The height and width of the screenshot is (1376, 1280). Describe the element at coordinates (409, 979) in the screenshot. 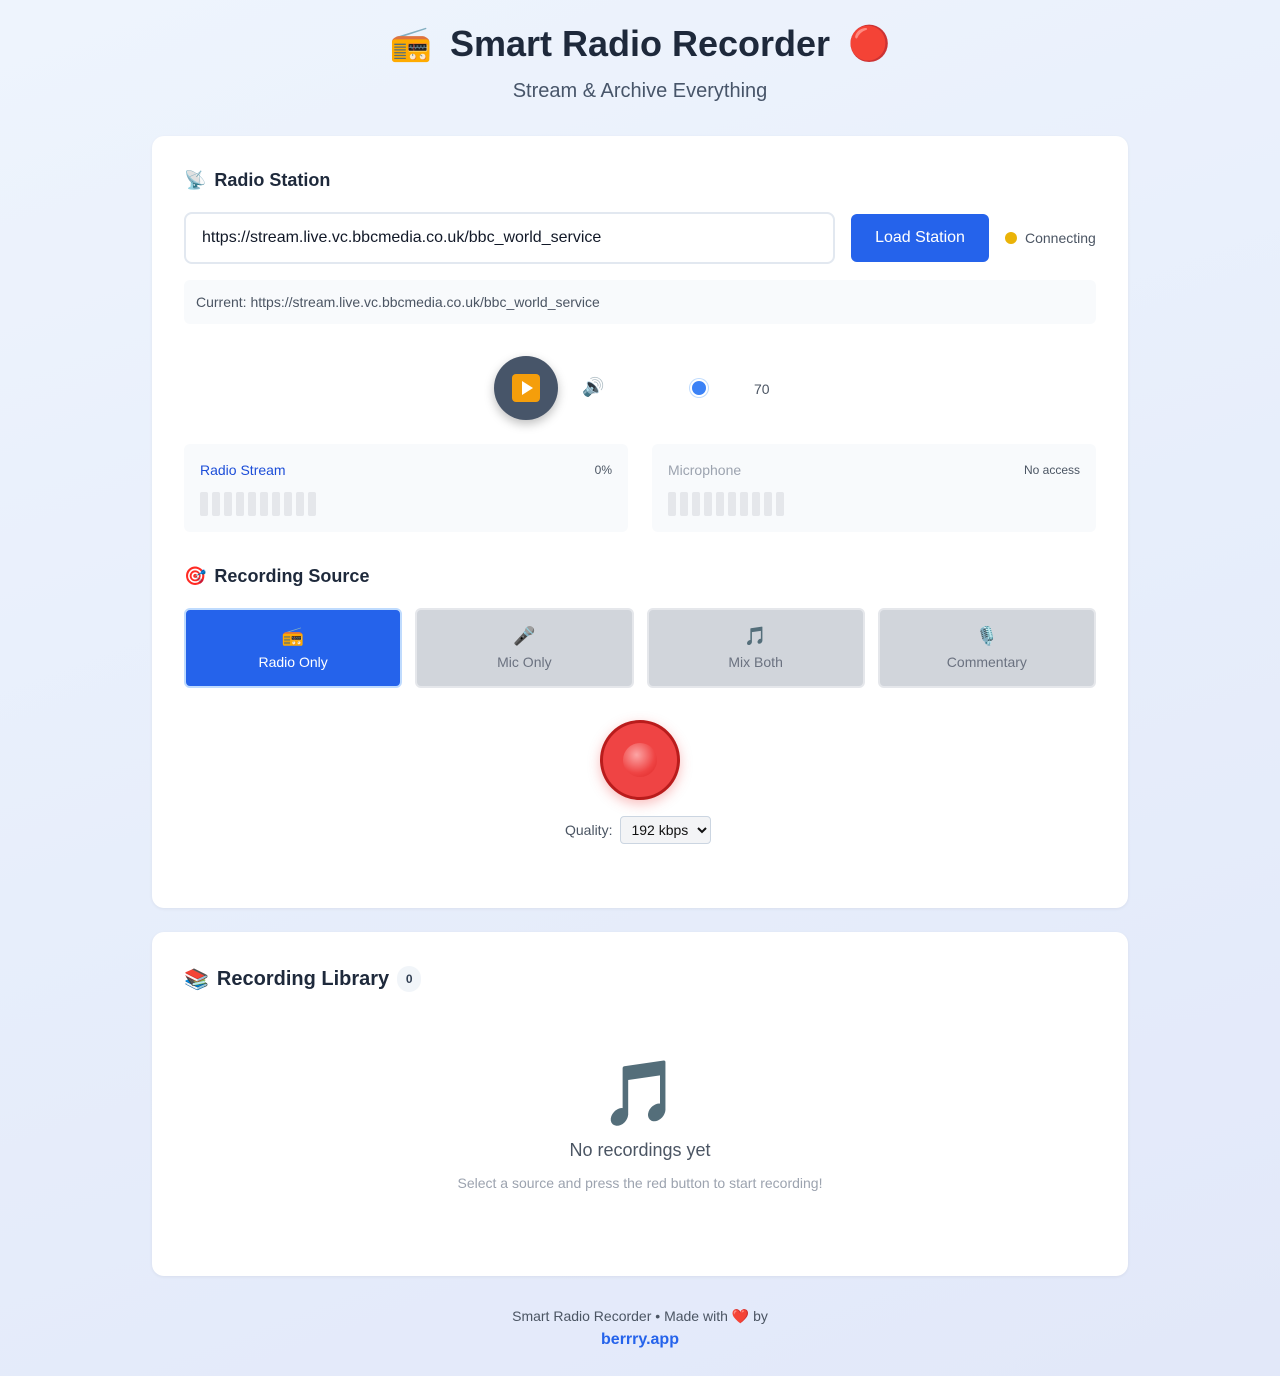

I see `recording-count-badge: 0` at that location.